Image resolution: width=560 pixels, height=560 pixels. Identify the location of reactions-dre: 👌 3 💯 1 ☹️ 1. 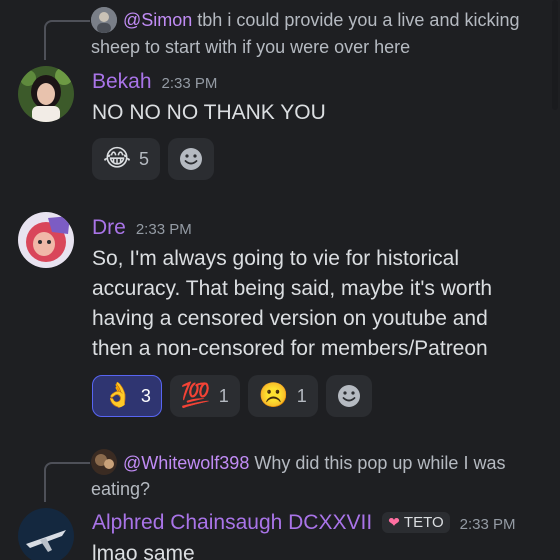
(232, 396).